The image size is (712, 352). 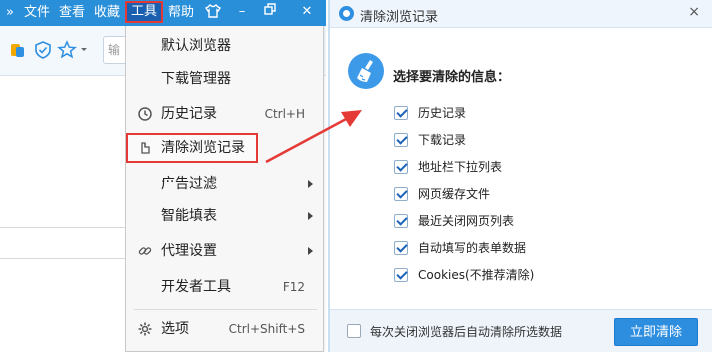 What do you see at coordinates (224, 251) in the screenshot?
I see `menu-item-proxy-settings: 代理设置` at bounding box center [224, 251].